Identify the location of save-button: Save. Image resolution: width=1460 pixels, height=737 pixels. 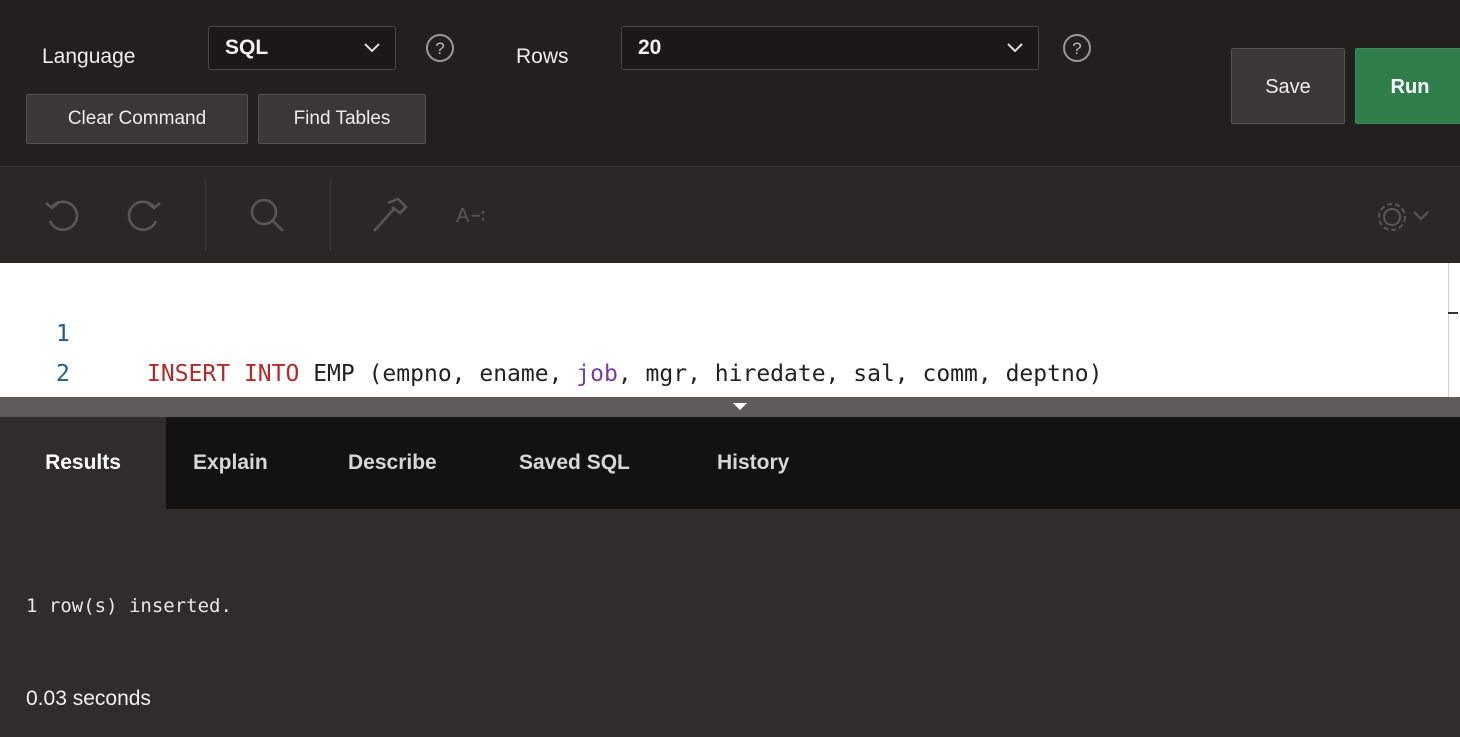
(1288, 86).